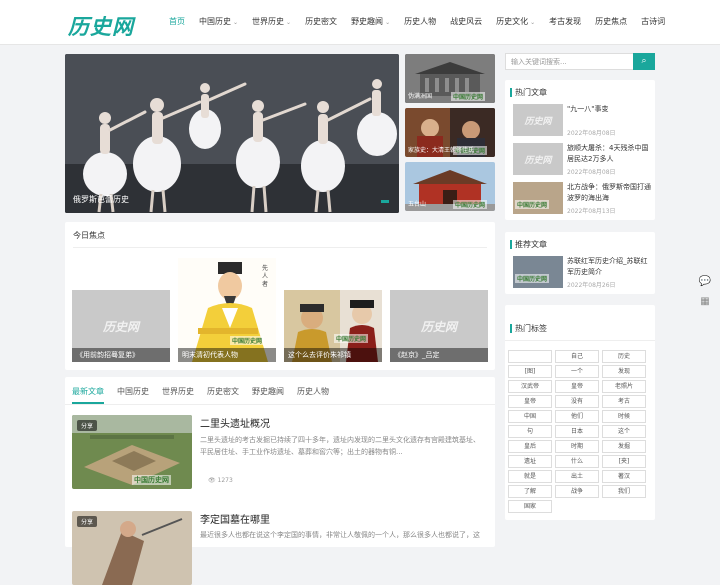 This screenshot has height=585, width=720. I want to click on hot-thumb: 中国历史网, so click(538, 198).